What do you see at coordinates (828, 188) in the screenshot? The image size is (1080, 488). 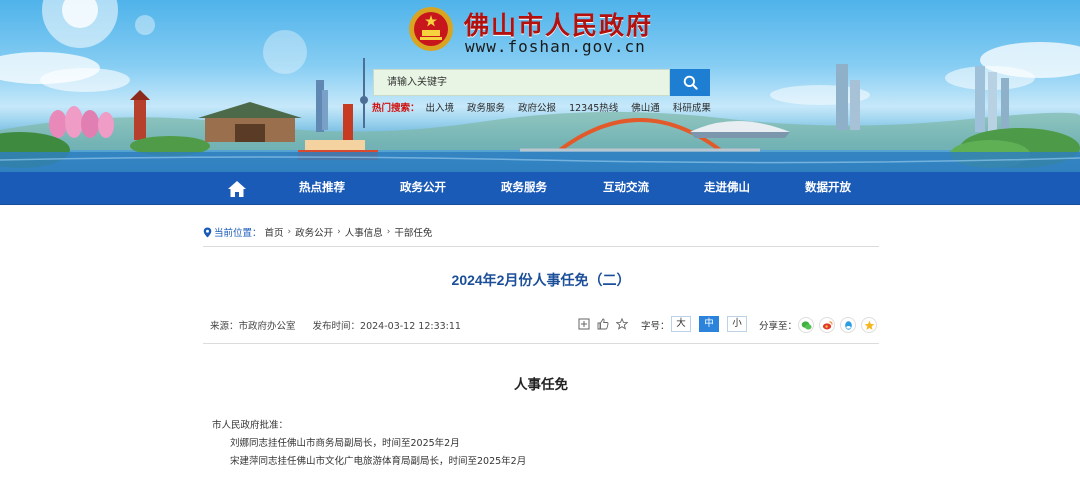 I see `nav-item-open-data: 数据开放` at bounding box center [828, 188].